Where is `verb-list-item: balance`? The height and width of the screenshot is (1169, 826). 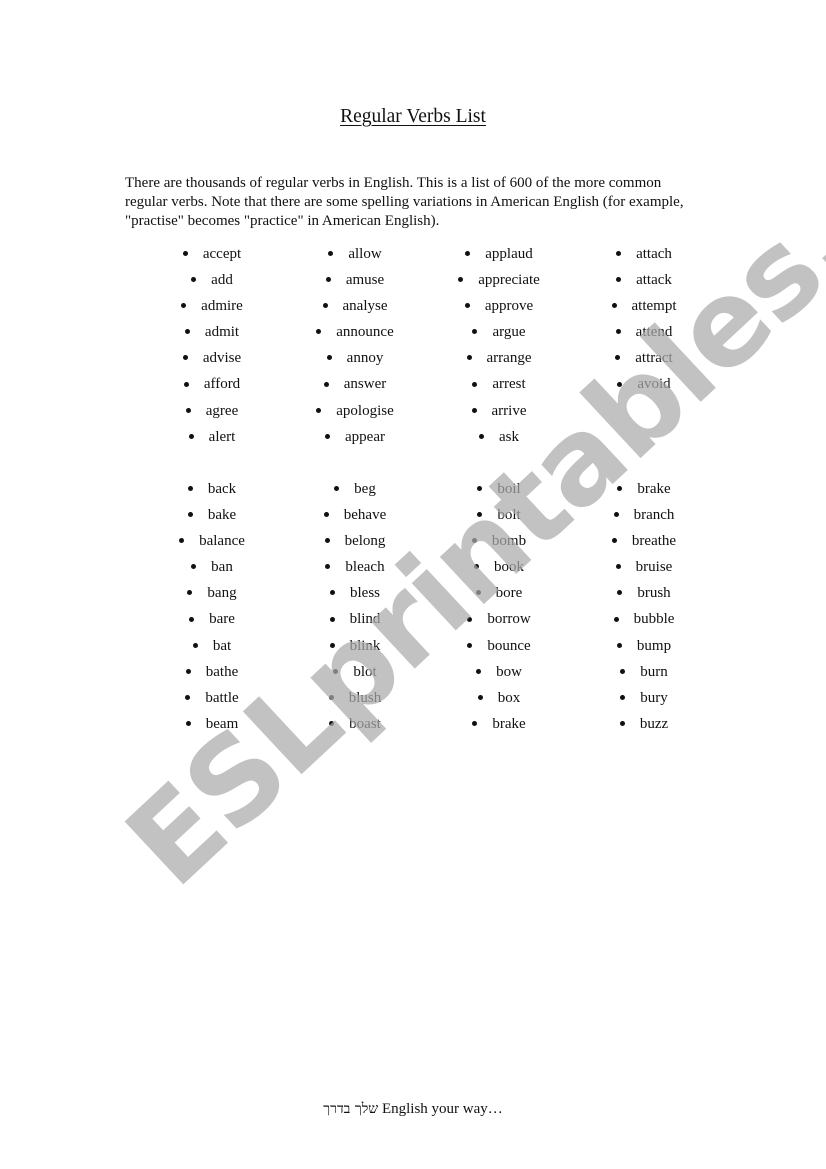
verb-list-item: balance is located at coordinates (212, 541).